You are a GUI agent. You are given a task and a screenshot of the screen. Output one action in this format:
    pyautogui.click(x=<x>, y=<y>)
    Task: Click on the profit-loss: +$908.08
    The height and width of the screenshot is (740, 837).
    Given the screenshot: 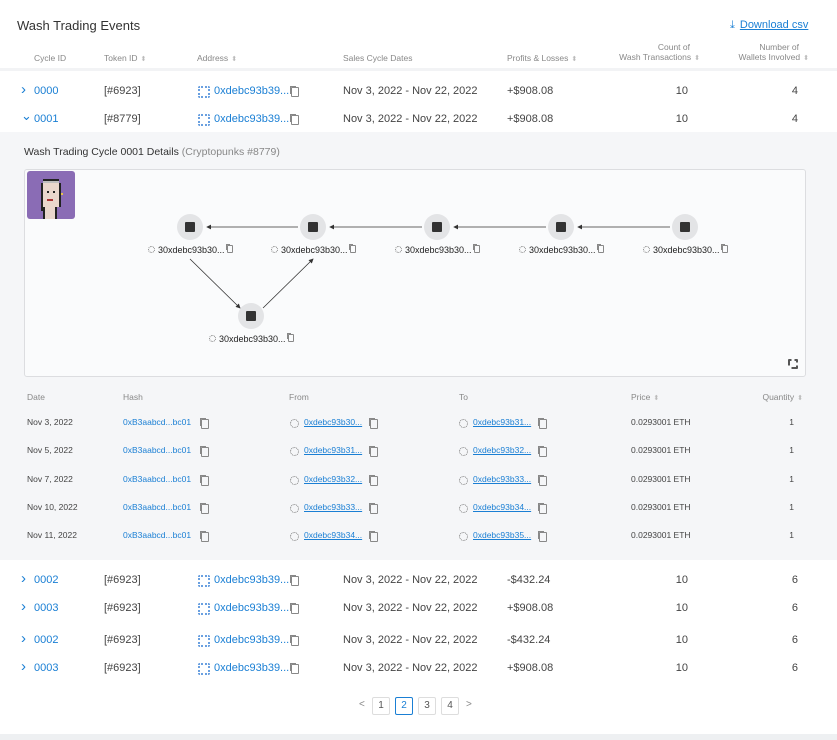 What is the action you would take?
    pyautogui.click(x=530, y=668)
    